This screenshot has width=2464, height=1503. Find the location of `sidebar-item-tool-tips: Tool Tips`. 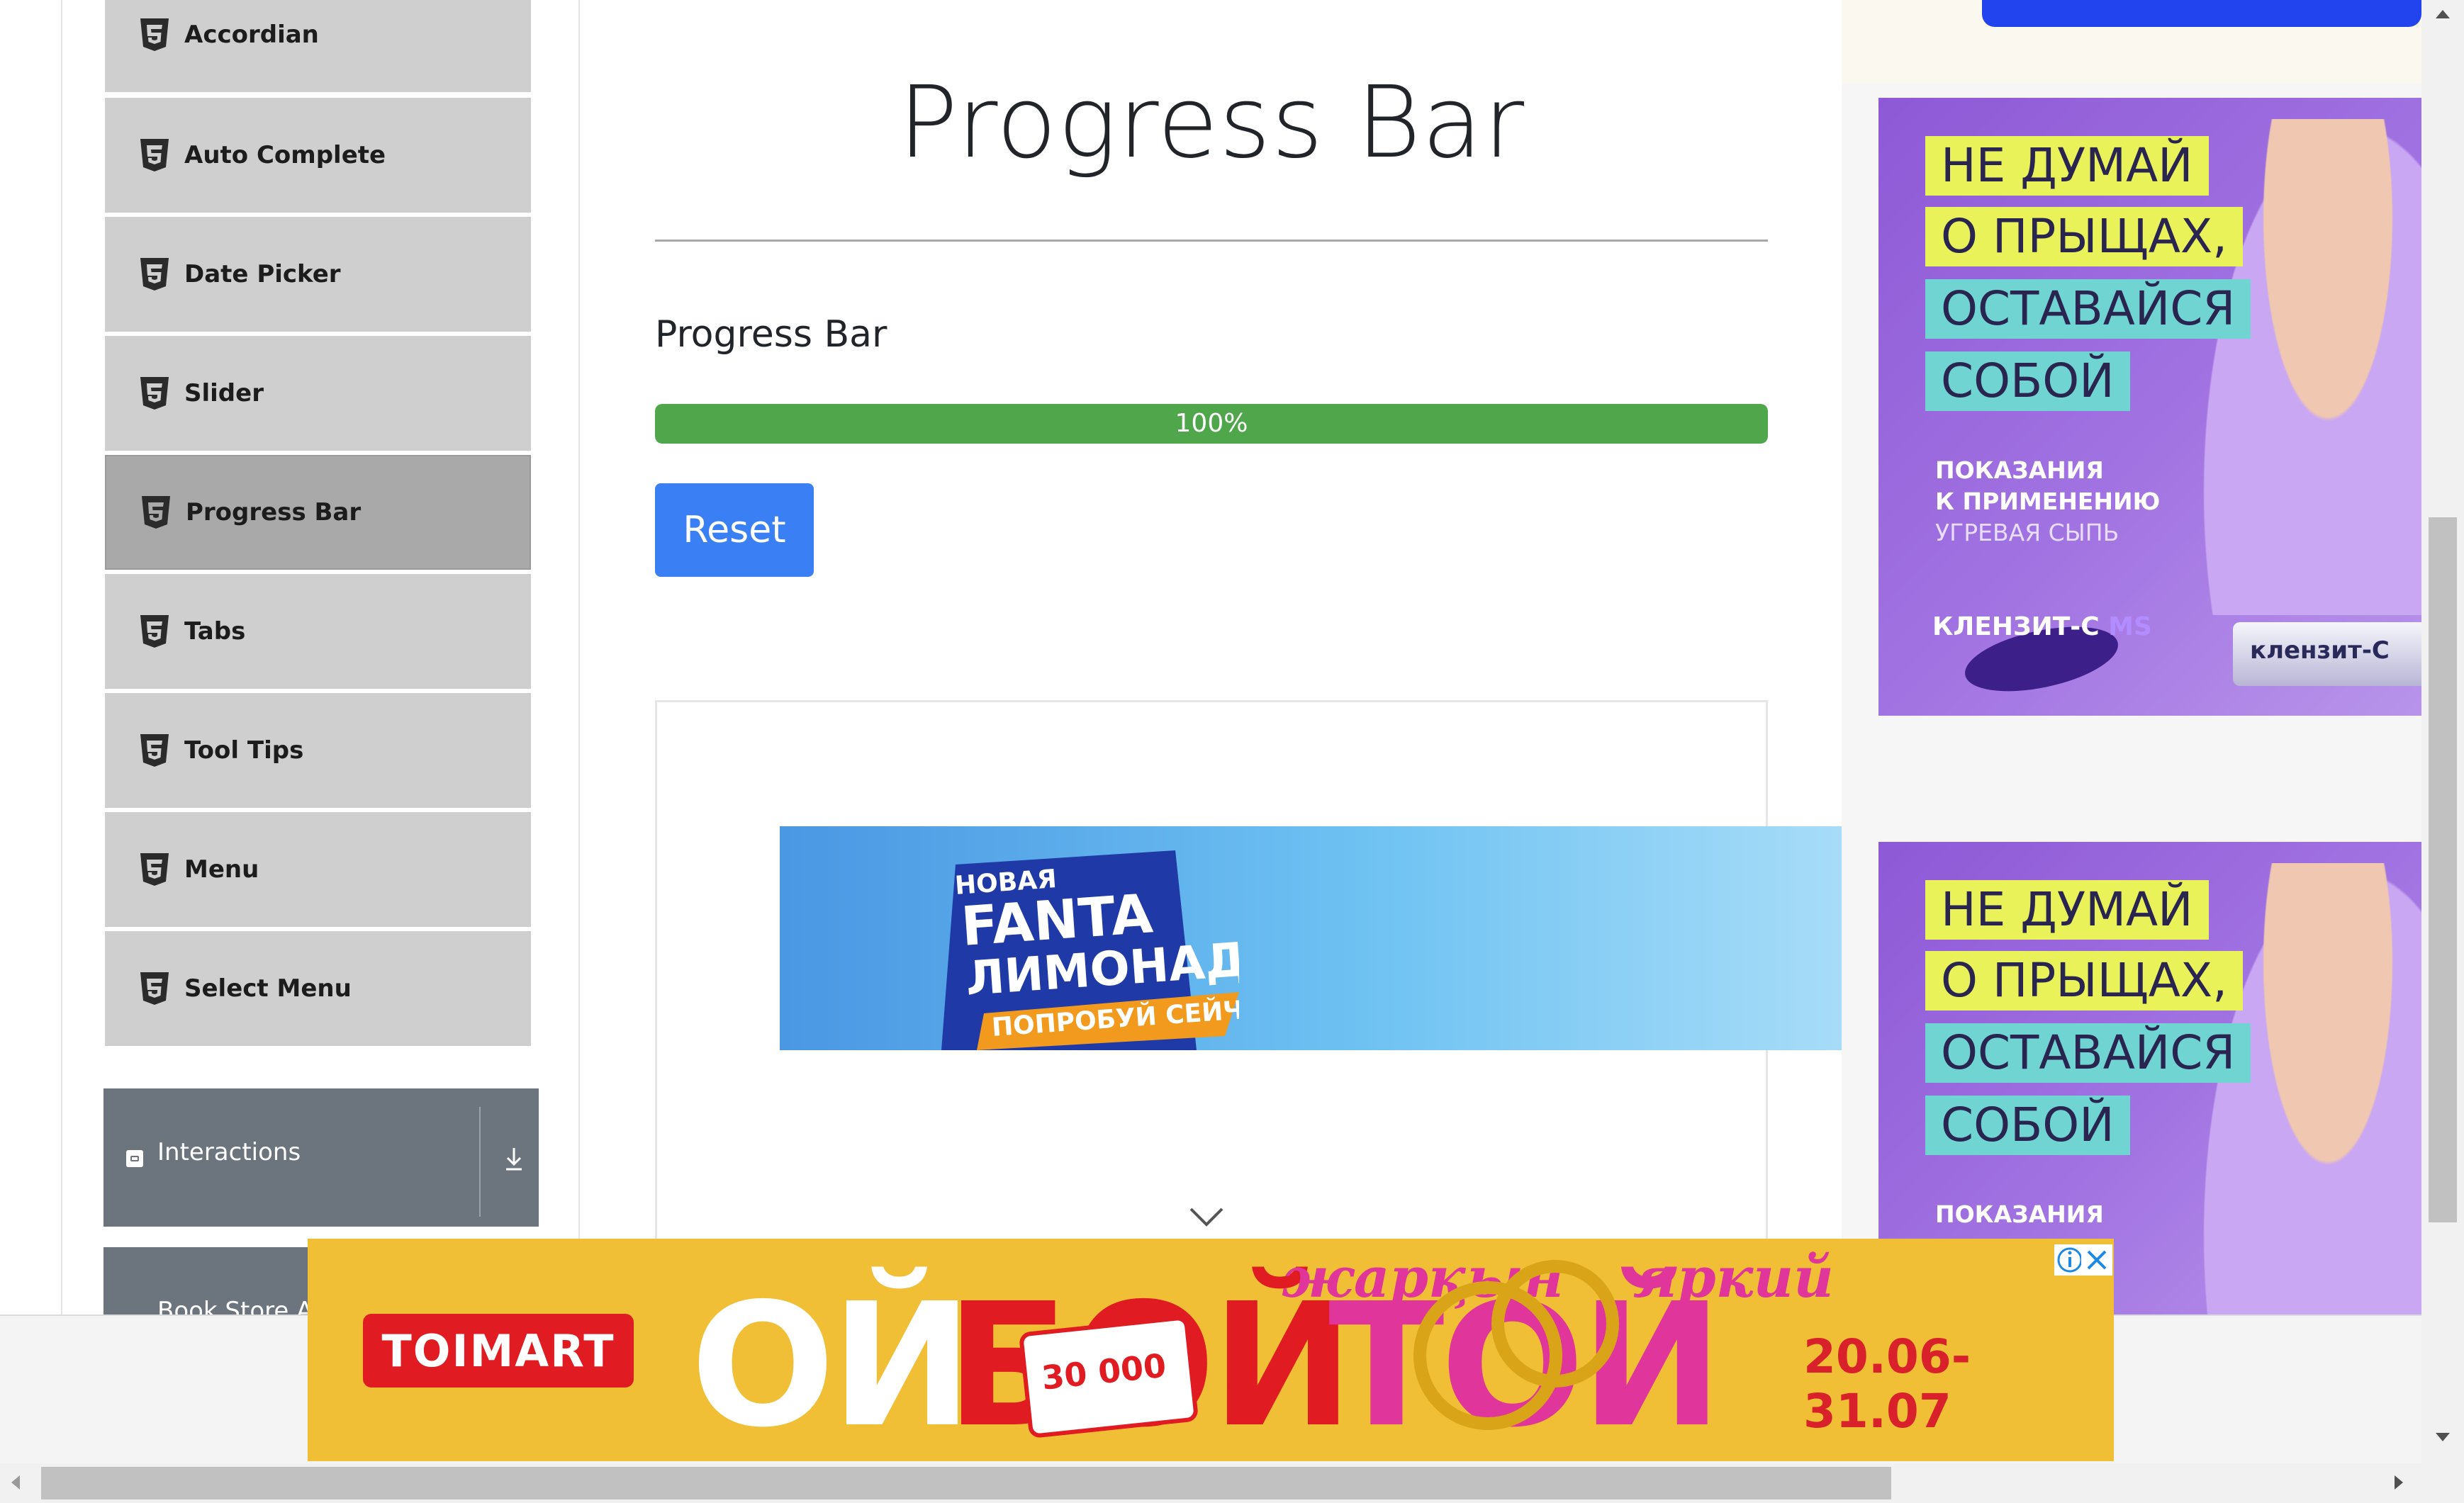

sidebar-item-tool-tips: Tool Tips is located at coordinates (318, 751).